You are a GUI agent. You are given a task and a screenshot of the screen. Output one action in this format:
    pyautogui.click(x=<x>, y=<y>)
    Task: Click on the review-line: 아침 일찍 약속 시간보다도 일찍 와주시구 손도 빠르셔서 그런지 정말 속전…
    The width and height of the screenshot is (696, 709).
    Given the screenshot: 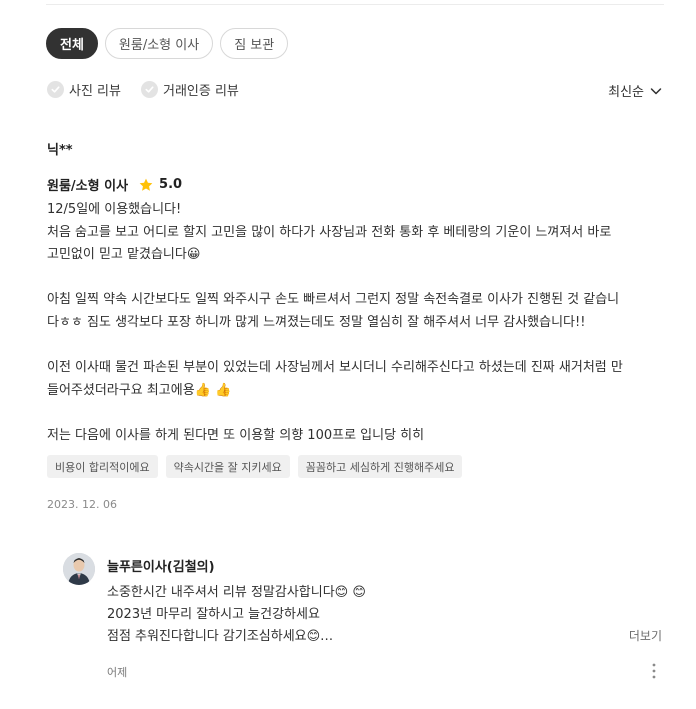 What is the action you would take?
    pyautogui.click(x=333, y=300)
    